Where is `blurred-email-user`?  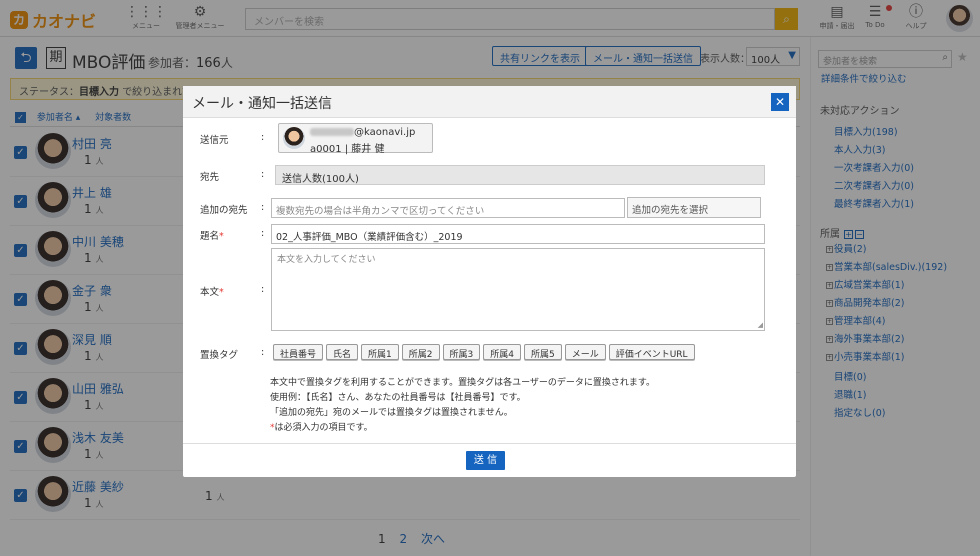 blurred-email-user is located at coordinates (332, 132).